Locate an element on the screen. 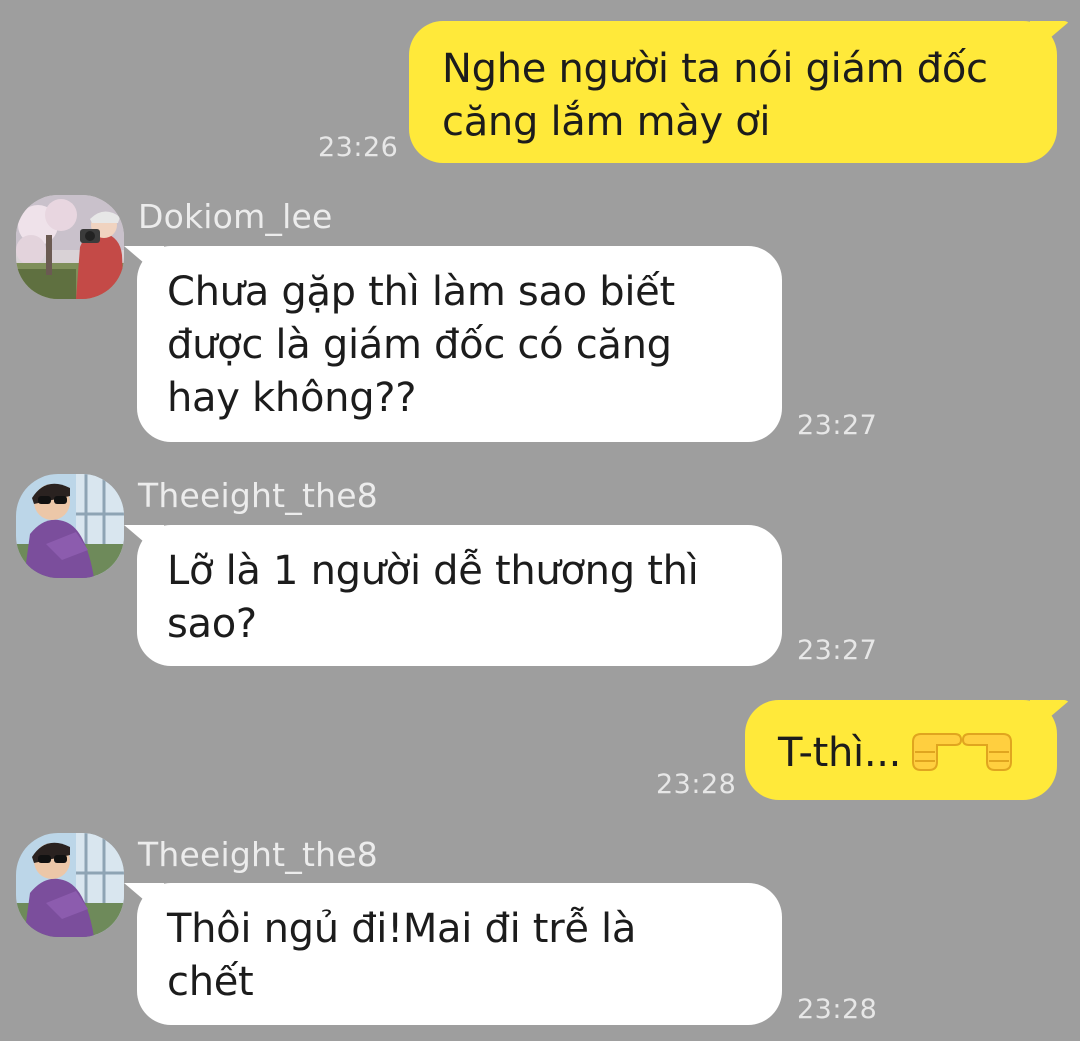 The height and width of the screenshot is (1041, 1080). message-text-line: chết is located at coordinates (210, 982).